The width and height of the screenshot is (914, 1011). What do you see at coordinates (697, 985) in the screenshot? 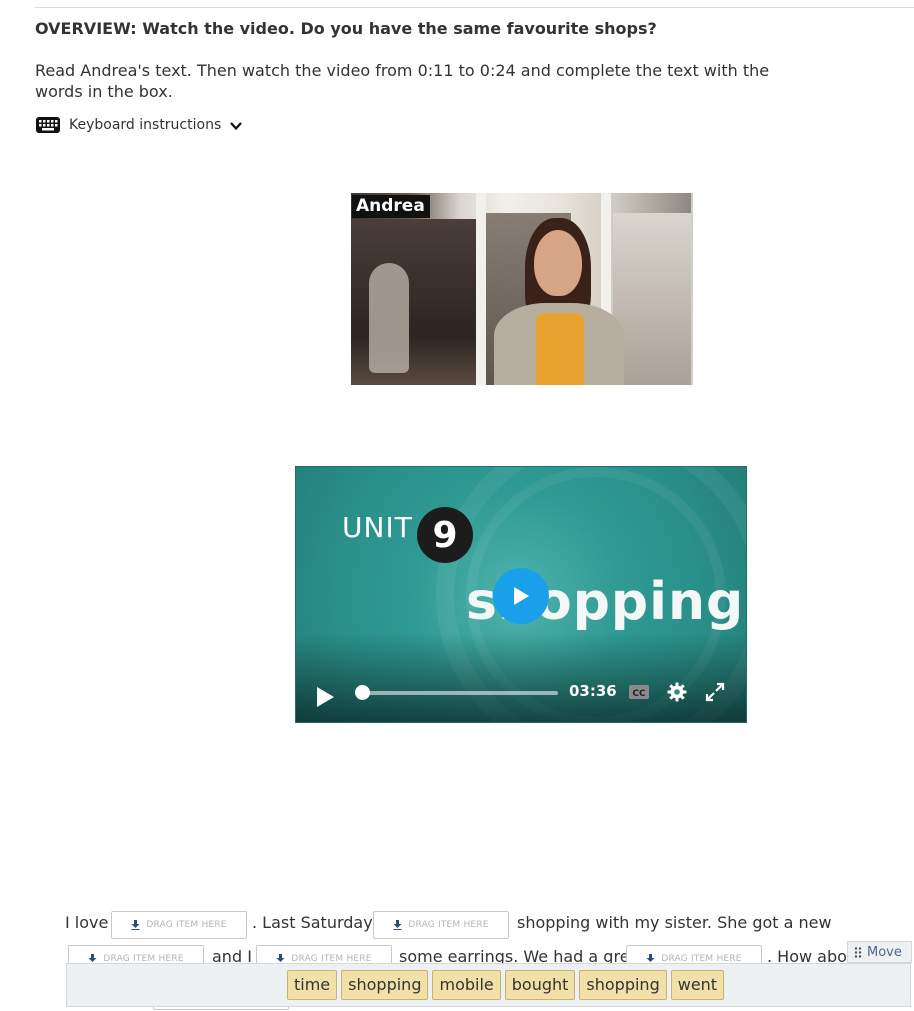
I see `word-chip: went` at bounding box center [697, 985].